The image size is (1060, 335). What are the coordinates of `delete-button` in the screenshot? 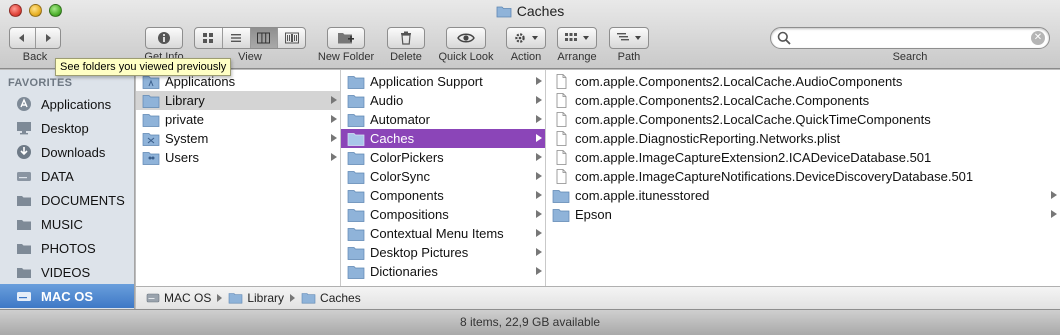 It's located at (406, 38).